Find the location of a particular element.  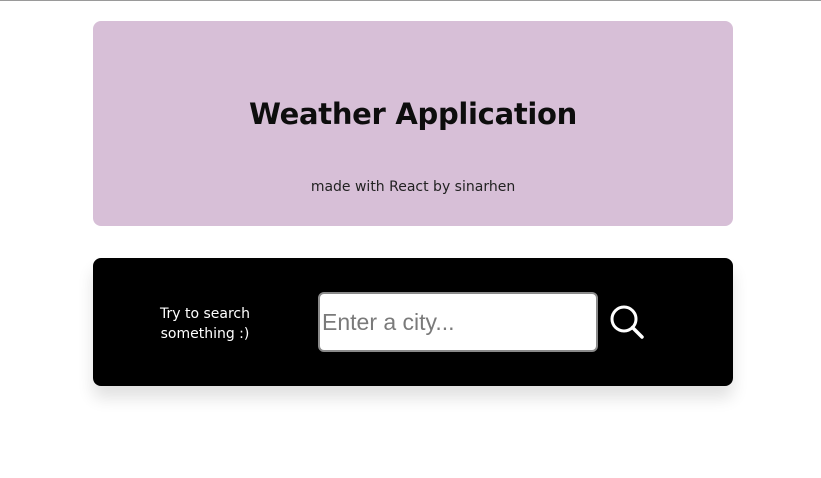

search-hint-line: something :) is located at coordinates (205, 334).